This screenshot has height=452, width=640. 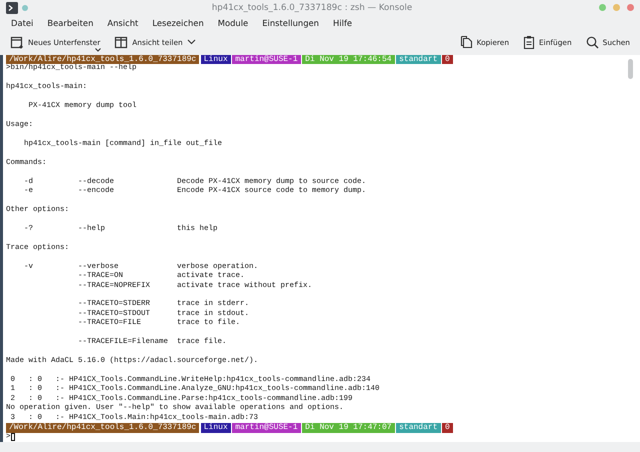 I want to click on new-tab-icon, so click(x=17, y=42).